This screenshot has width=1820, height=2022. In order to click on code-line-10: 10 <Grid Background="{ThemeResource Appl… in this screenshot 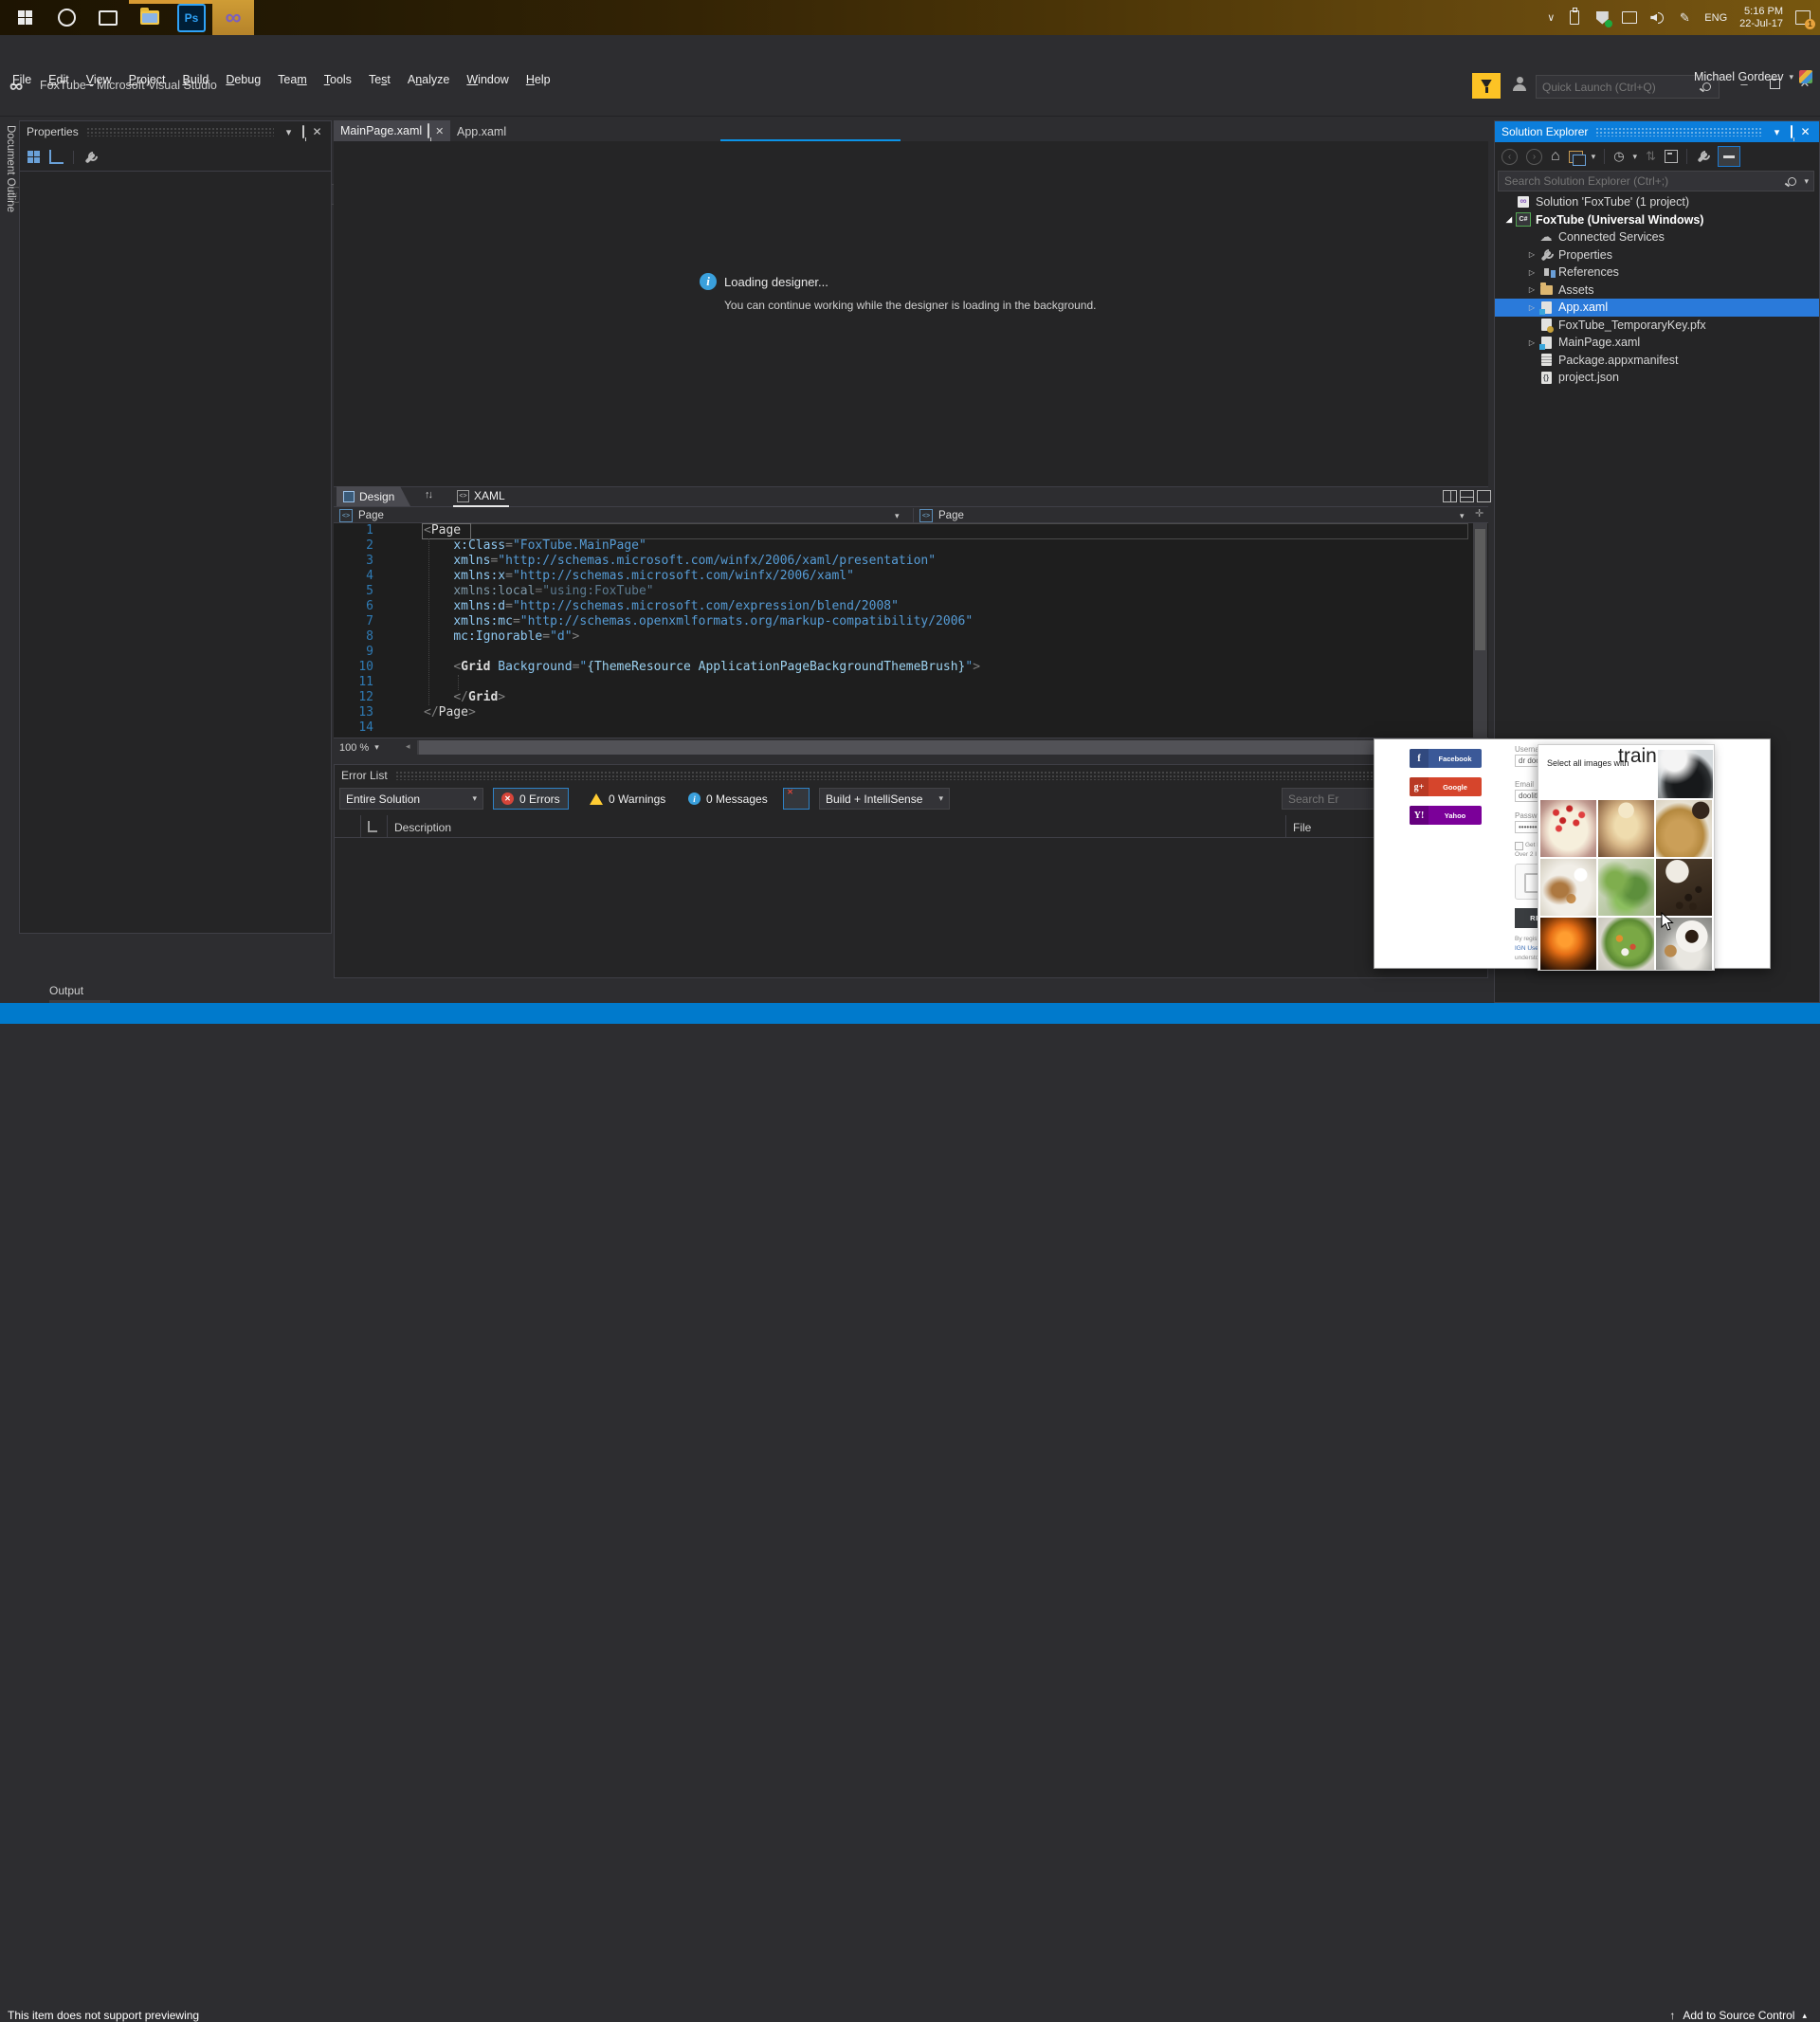, I will do `click(911, 667)`.